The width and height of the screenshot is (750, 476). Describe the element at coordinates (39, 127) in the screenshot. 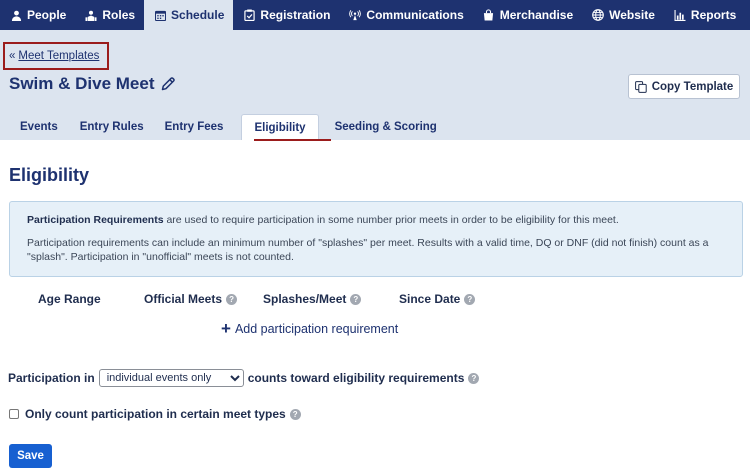

I see `tab-events: Events` at that location.